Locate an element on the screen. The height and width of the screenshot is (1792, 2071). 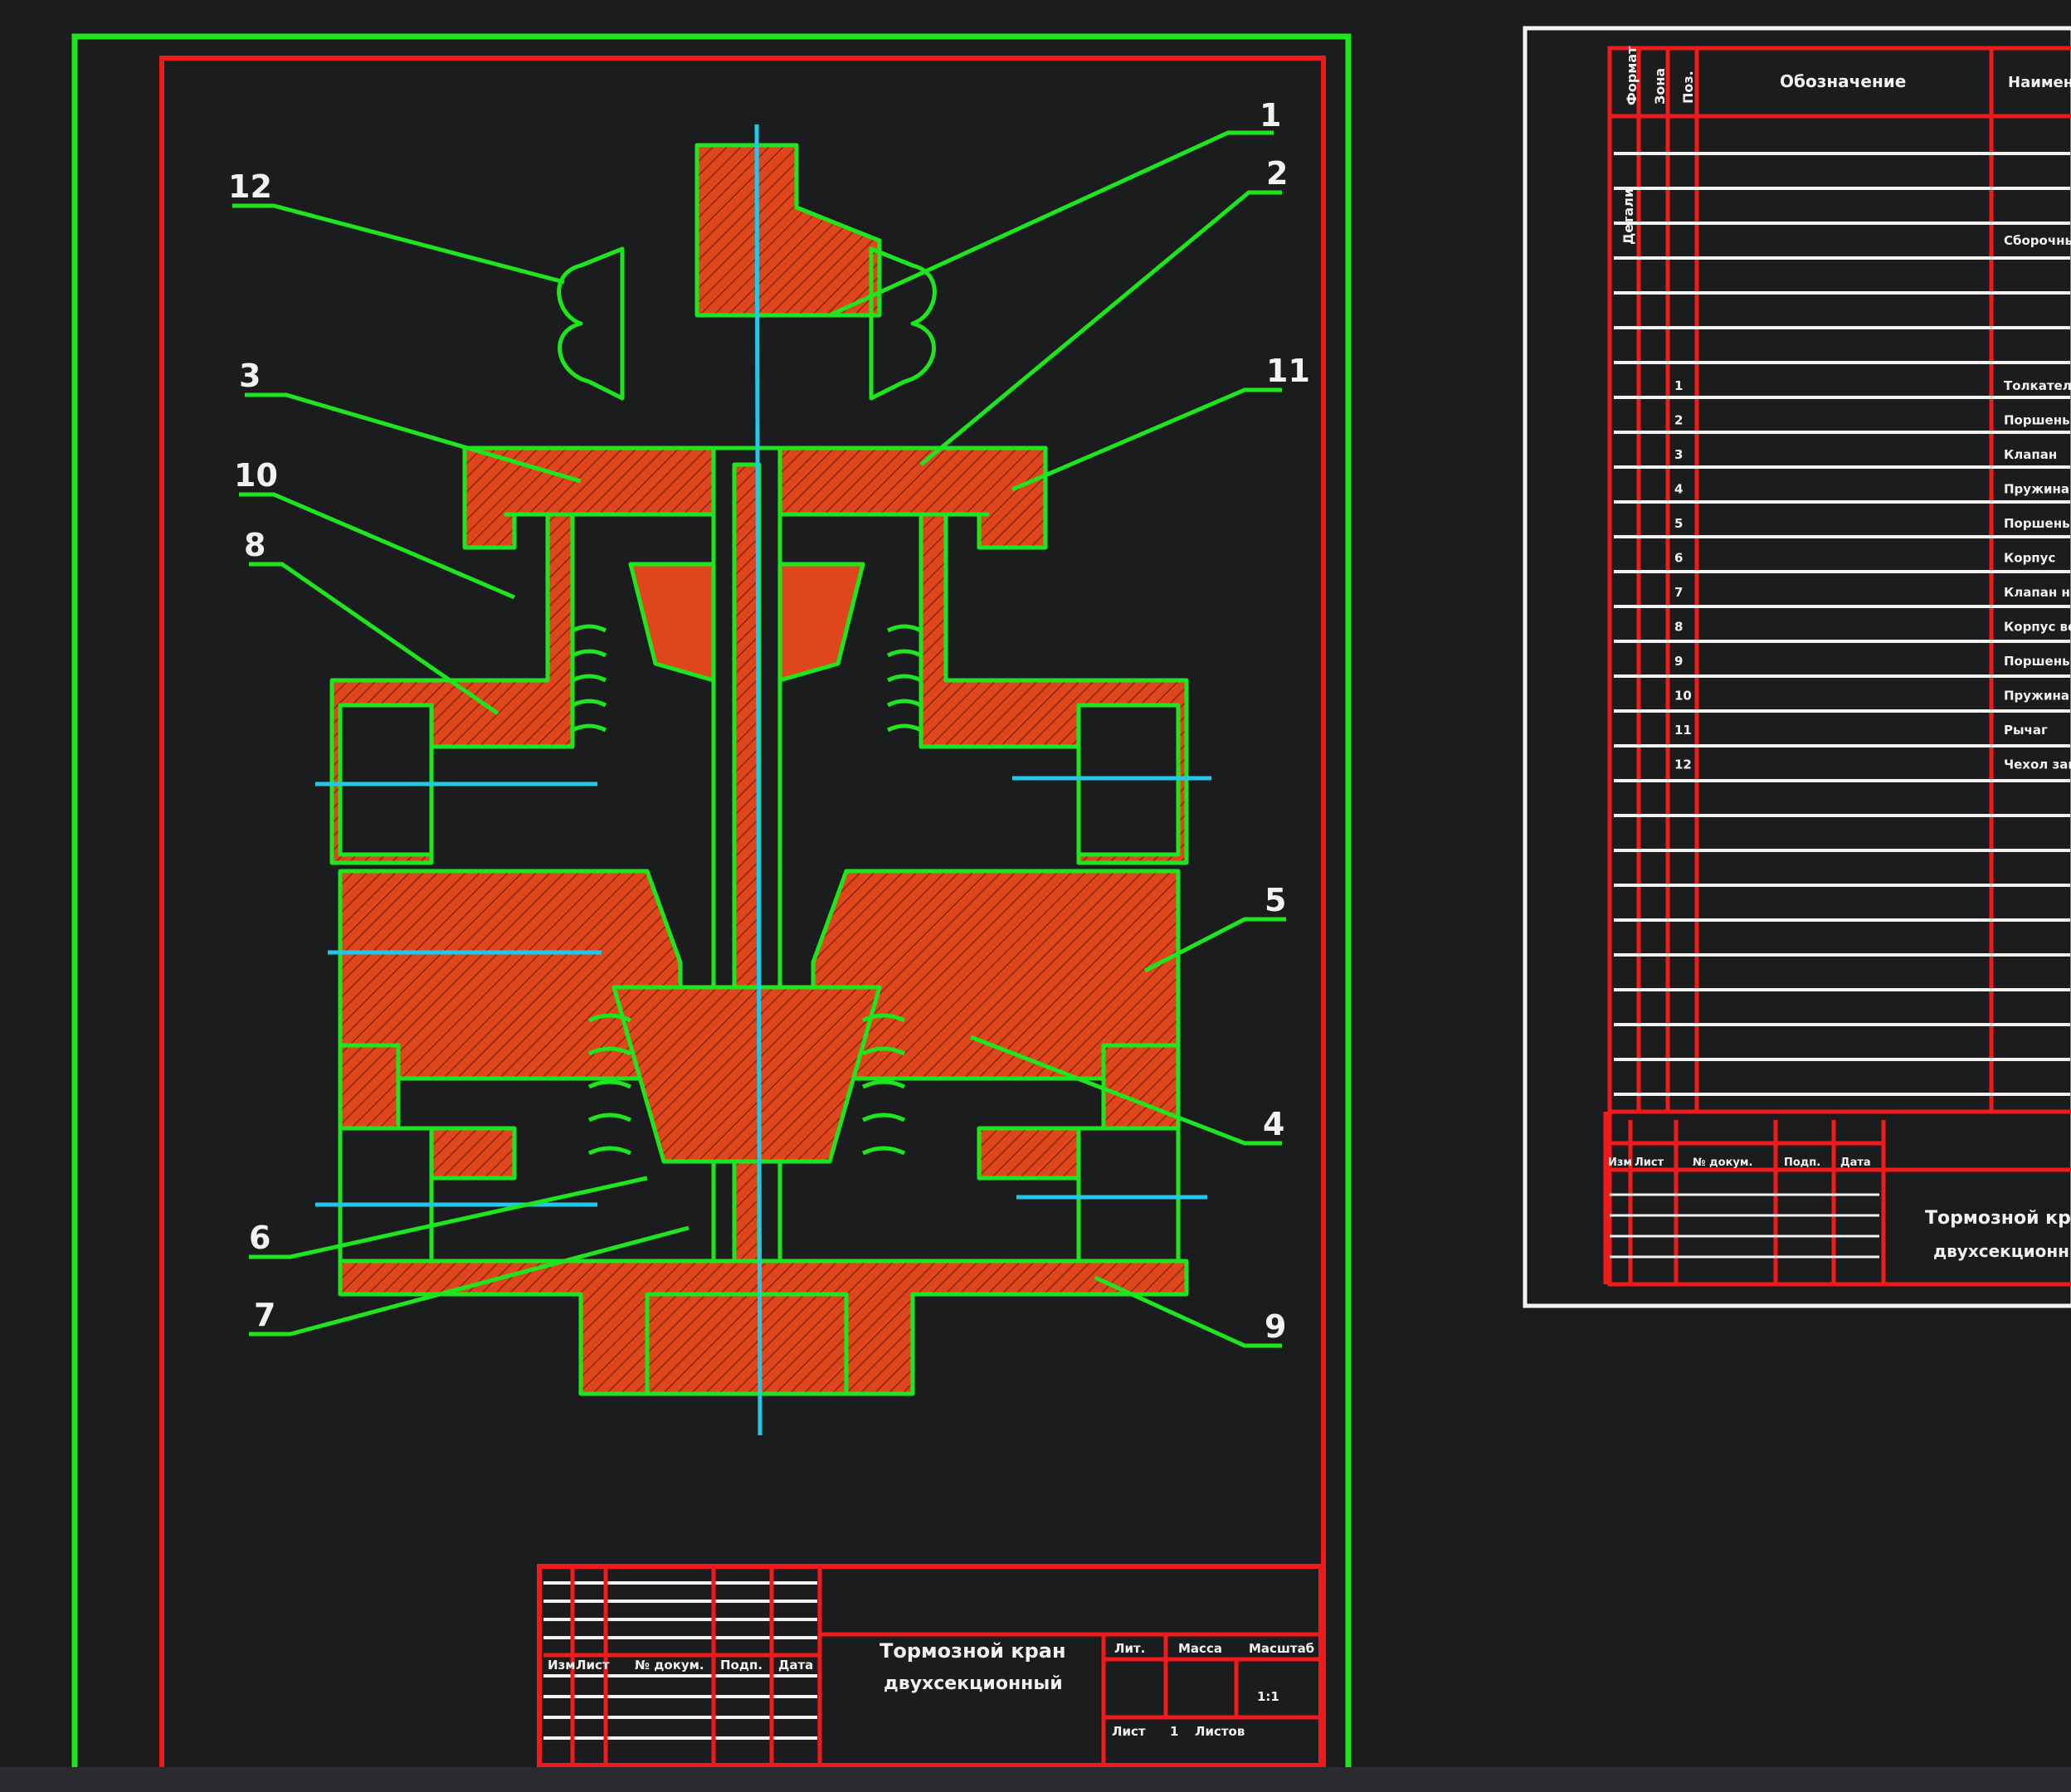
spec-row-pos: 12 is located at coordinates (1683, 764).